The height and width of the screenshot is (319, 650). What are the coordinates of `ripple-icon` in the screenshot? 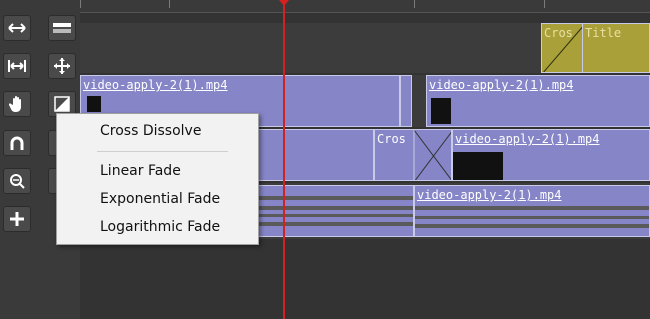 It's located at (62, 28).